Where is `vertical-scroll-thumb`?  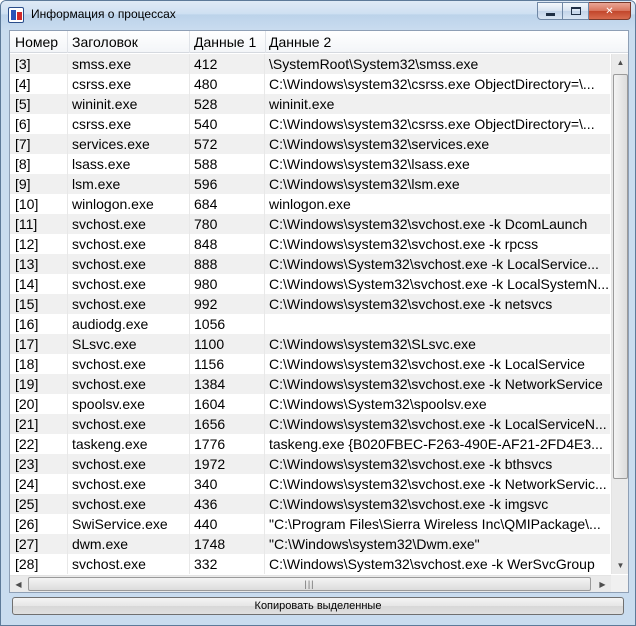
vertical-scroll-thumb is located at coordinates (620, 276).